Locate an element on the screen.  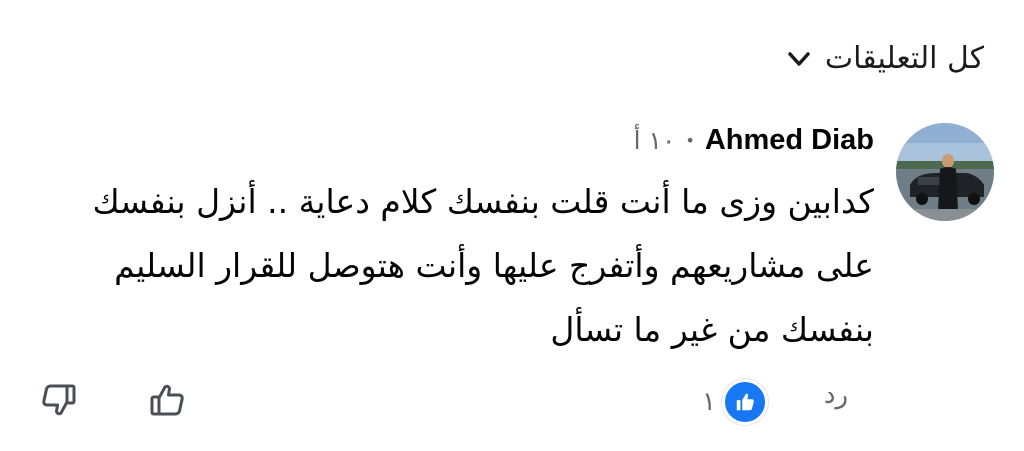
comments-filter-label: كل التعليقات is located at coordinates (904, 58).